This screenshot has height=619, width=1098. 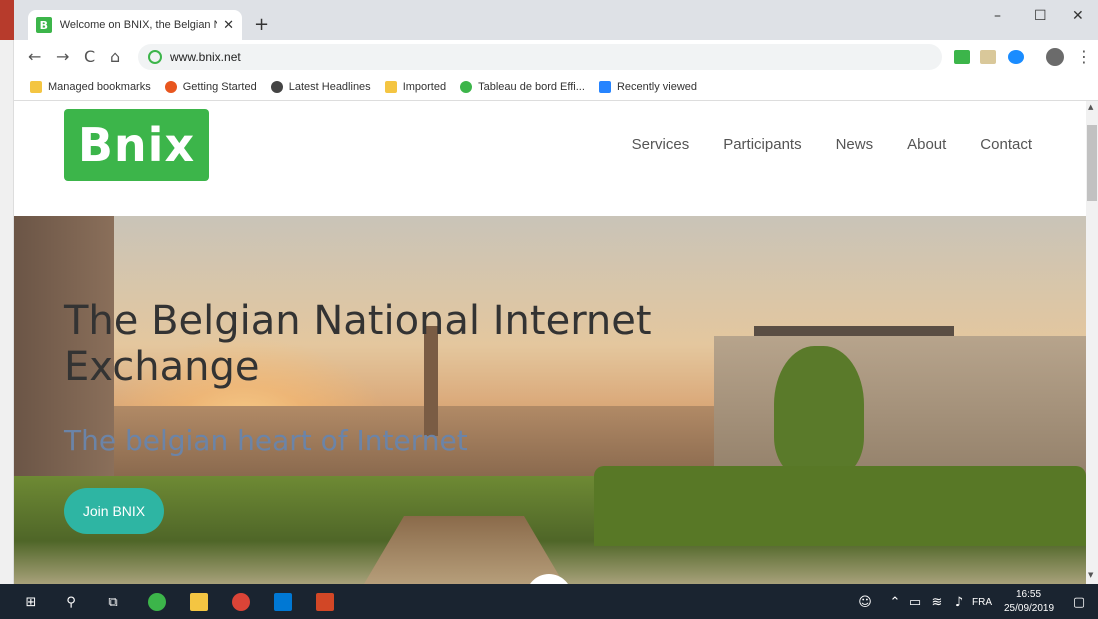 What do you see at coordinates (329, 87) in the screenshot?
I see `bookmark-label: Latest Headlines` at bounding box center [329, 87].